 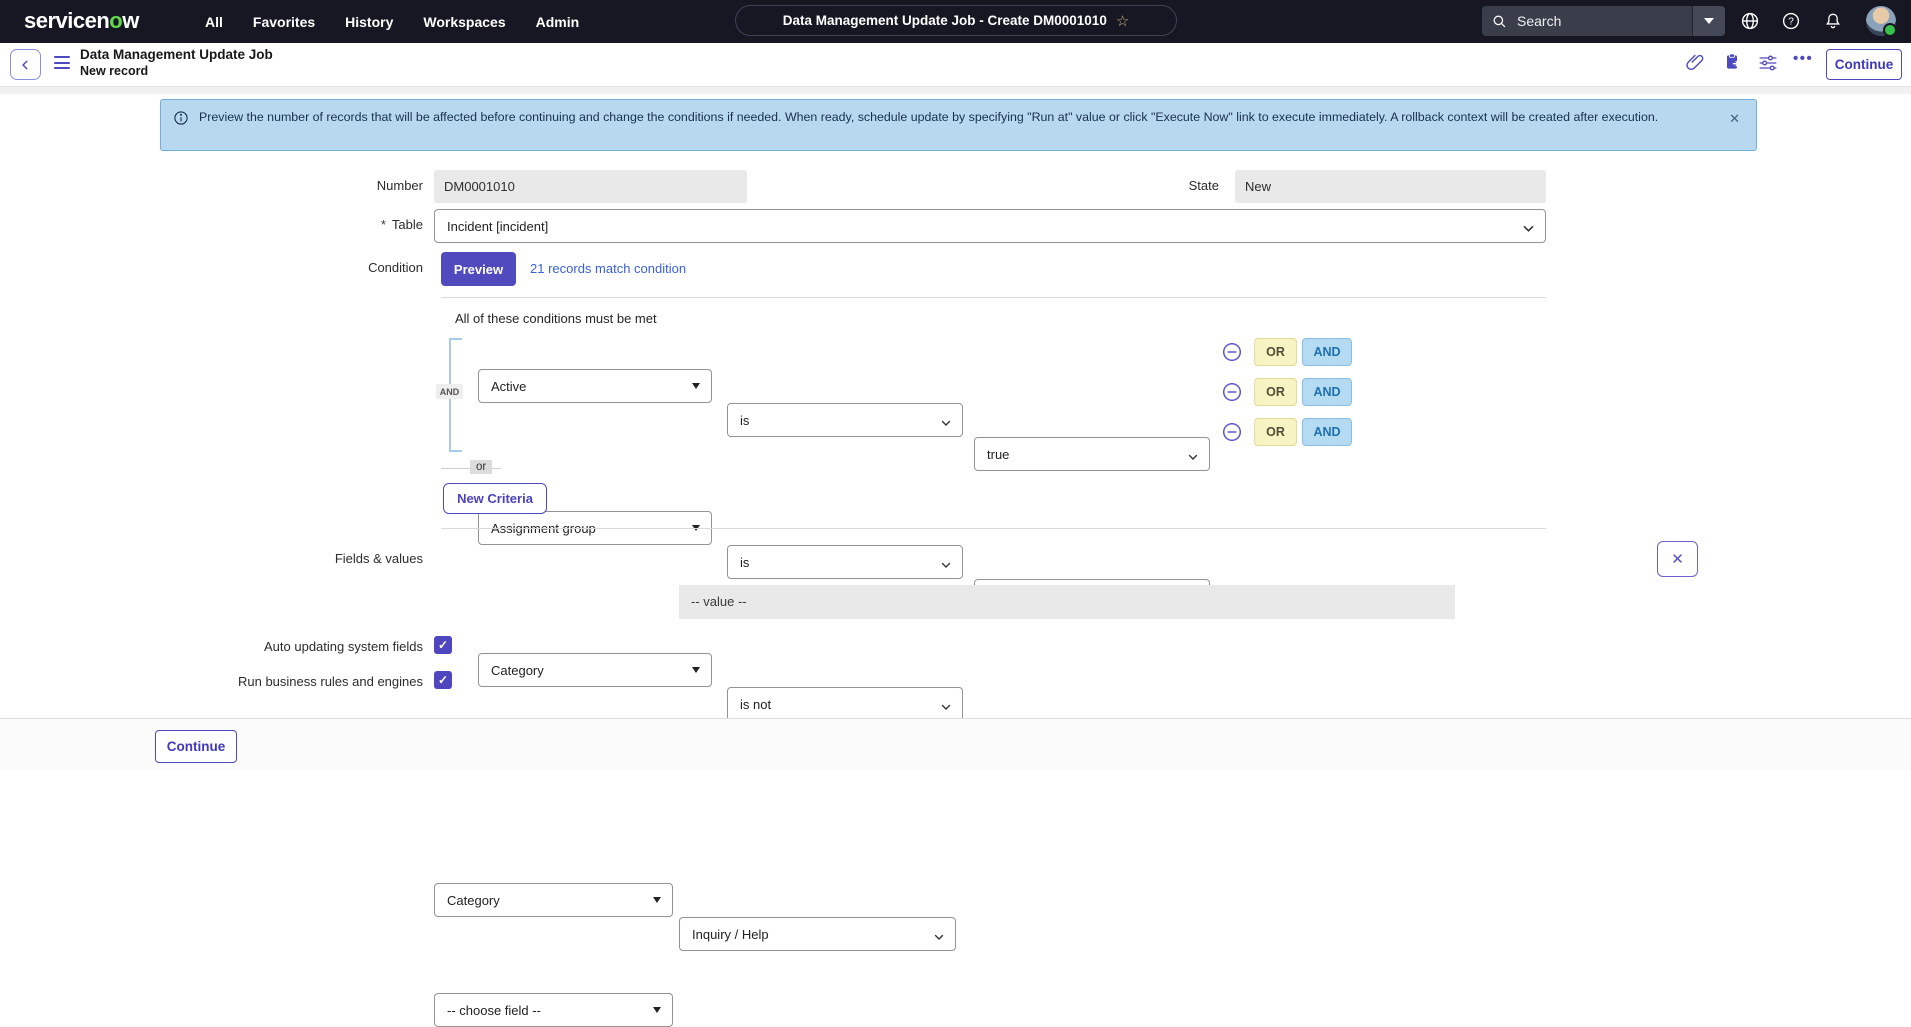 What do you see at coordinates (595, 386) in the screenshot?
I see `condition-field-select: Active` at bounding box center [595, 386].